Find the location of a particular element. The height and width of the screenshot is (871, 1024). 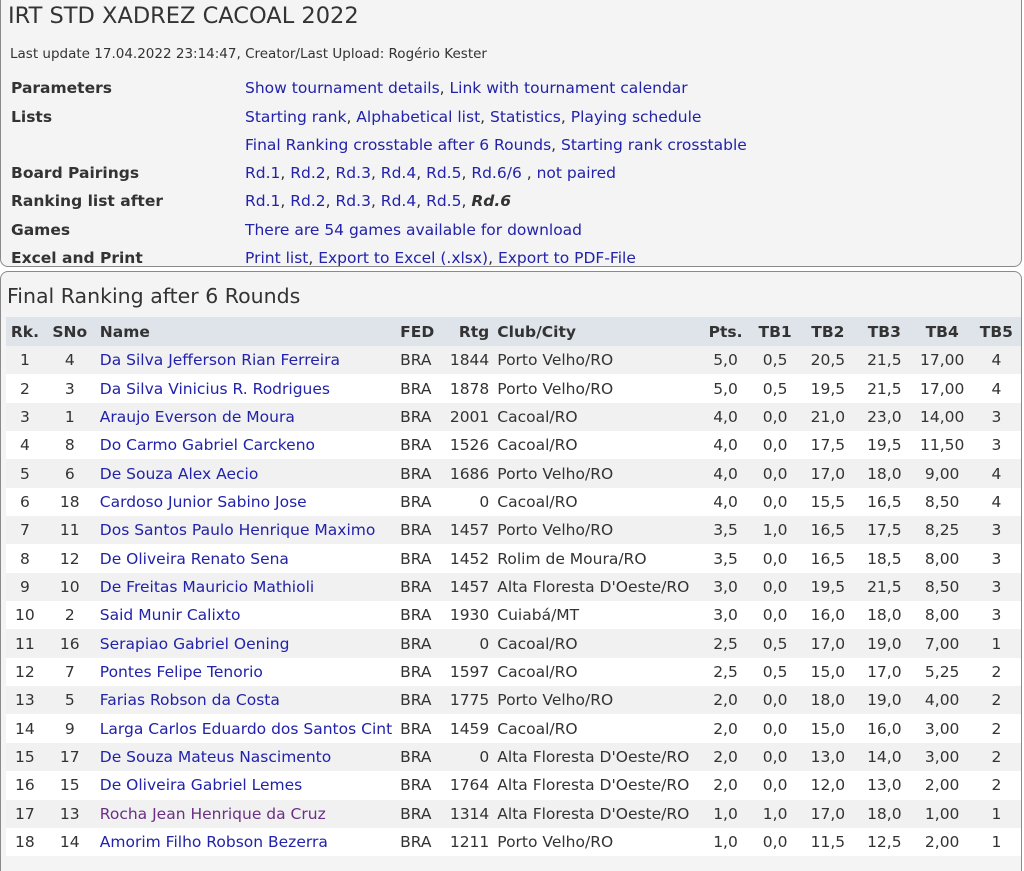

cell-tb3: 19,5 is located at coordinates (884, 445).